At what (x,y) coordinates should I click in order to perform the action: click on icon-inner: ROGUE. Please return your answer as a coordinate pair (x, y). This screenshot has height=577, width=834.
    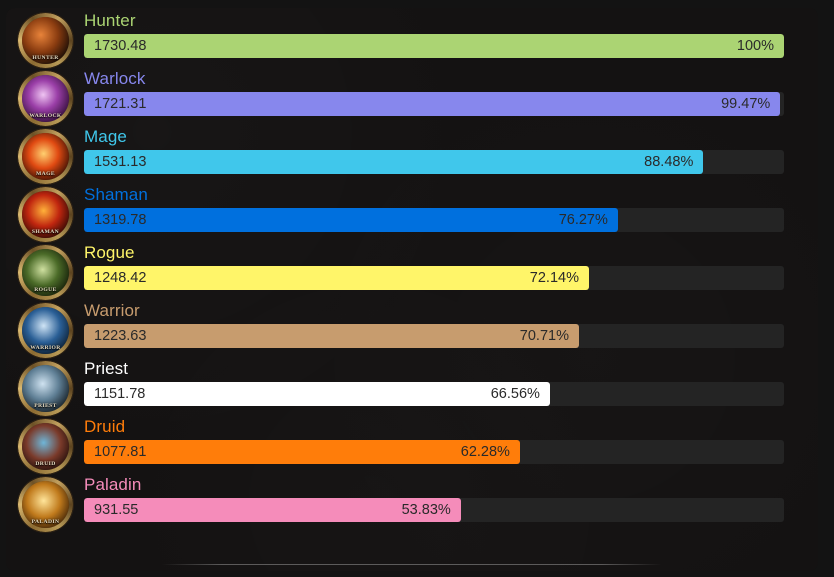
    Looking at the image, I should click on (45, 272).